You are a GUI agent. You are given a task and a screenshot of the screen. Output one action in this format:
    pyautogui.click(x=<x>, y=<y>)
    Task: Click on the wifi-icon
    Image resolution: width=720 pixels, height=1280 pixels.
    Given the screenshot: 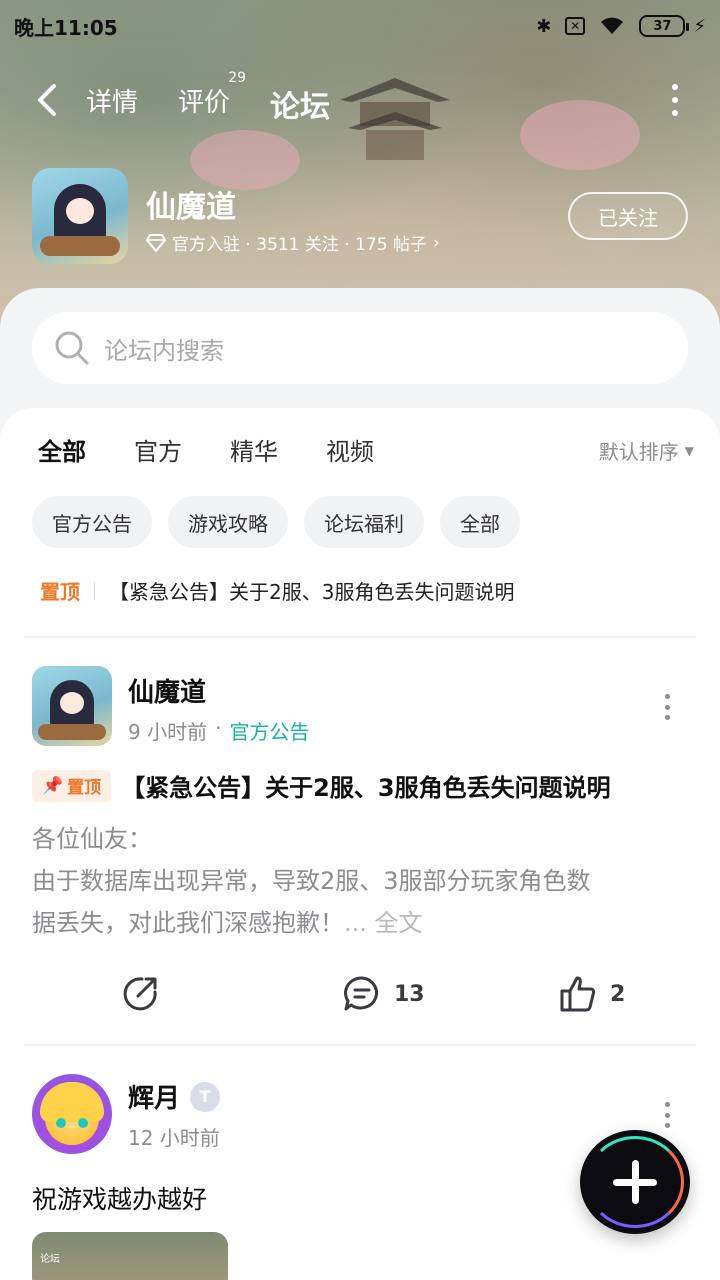 What is the action you would take?
    pyautogui.click(x=612, y=25)
    